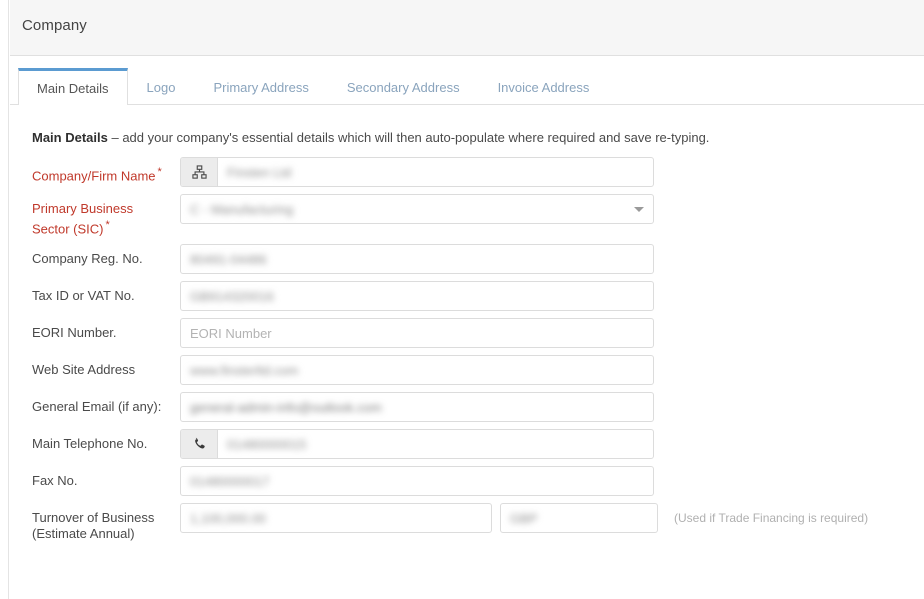  What do you see at coordinates (435, 444) in the screenshot?
I see `telephone-input: 01480000015` at bounding box center [435, 444].